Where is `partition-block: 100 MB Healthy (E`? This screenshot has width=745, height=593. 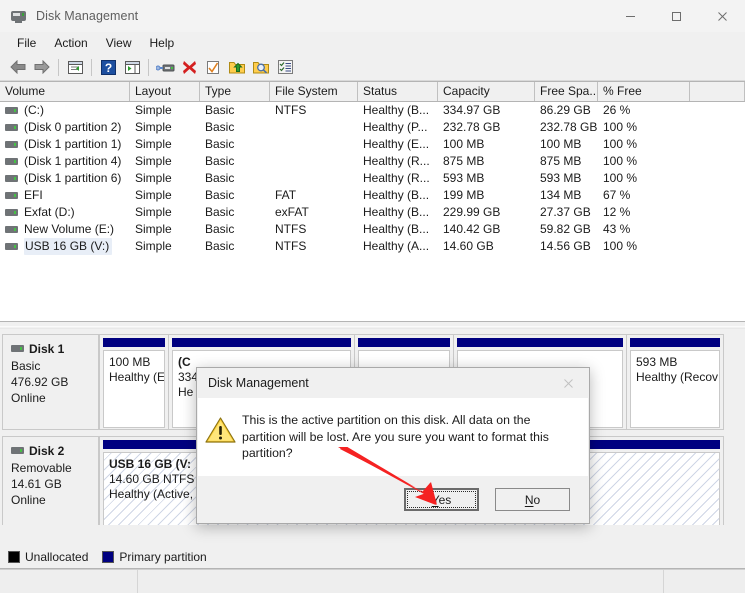 partition-block: 100 MB Healthy (E is located at coordinates (134, 382).